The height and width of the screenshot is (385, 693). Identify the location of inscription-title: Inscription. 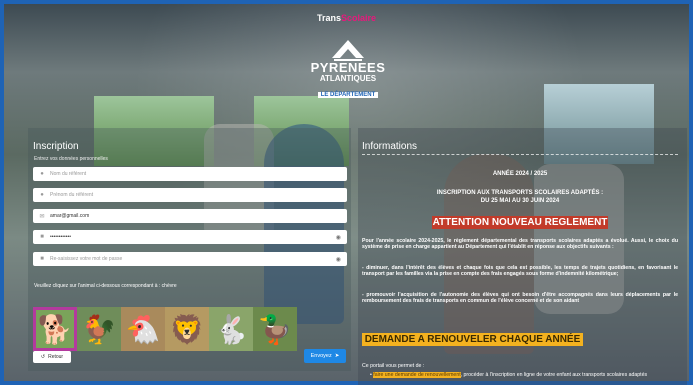
(56, 146).